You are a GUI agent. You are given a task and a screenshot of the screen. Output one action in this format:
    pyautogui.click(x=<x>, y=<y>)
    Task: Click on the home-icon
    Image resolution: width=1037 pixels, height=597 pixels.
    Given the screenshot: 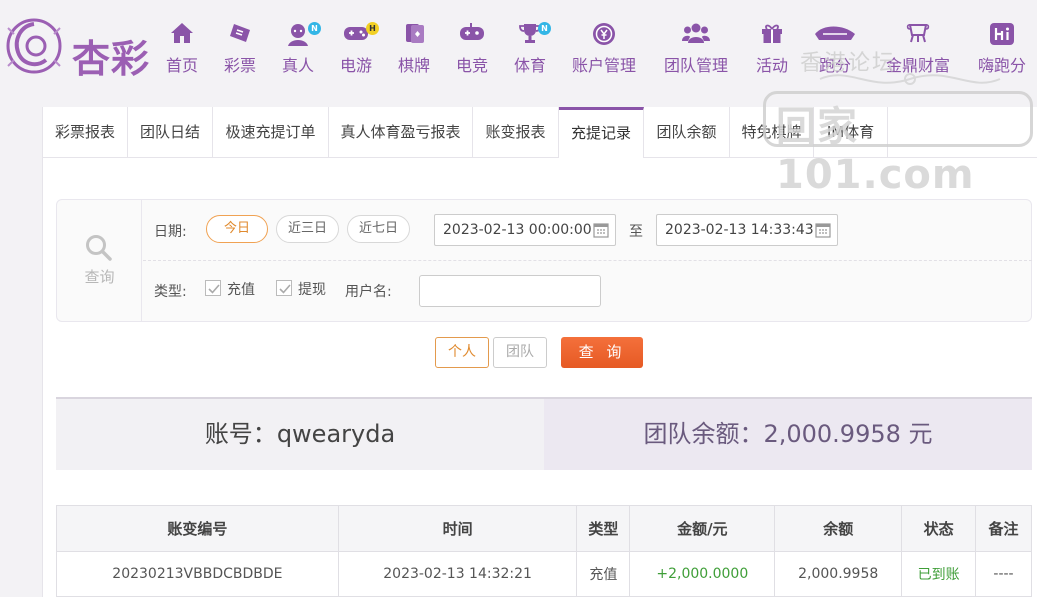 What is the action you would take?
    pyautogui.click(x=182, y=36)
    